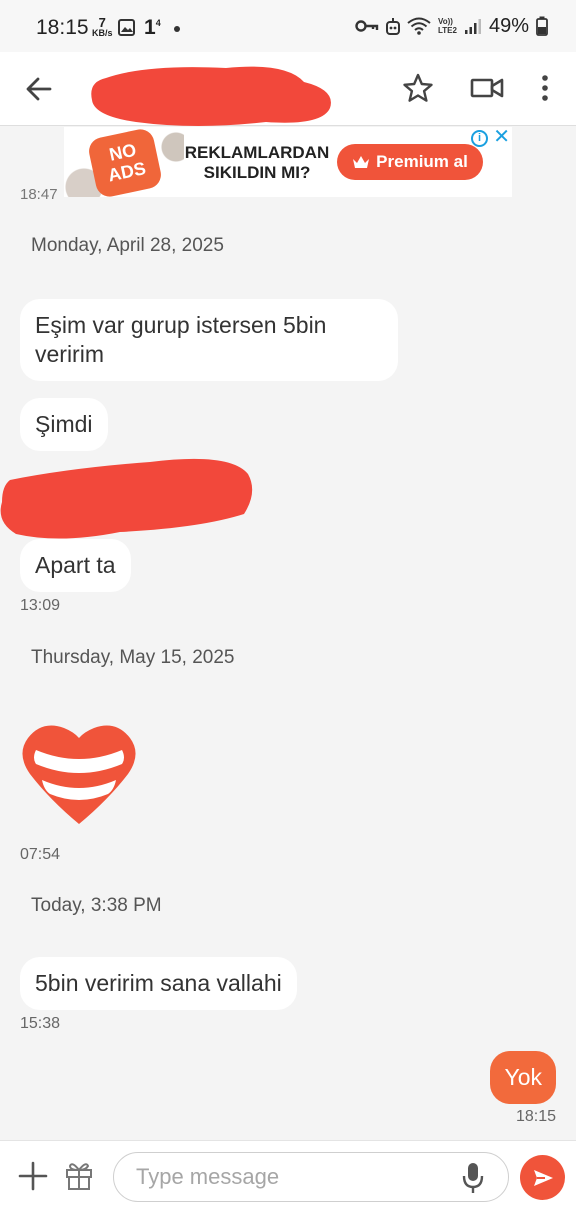  I want to click on outgoing-message-bubble: Yok, so click(523, 1077).